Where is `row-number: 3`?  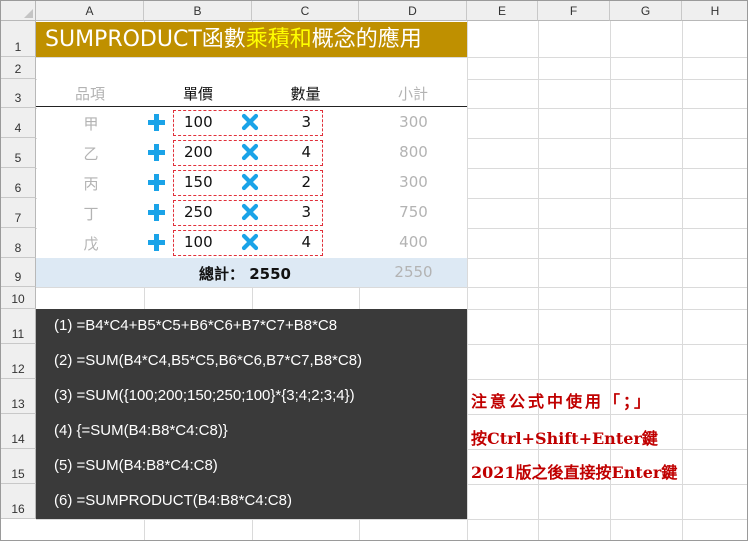
row-number: 3 is located at coordinates (18, 98).